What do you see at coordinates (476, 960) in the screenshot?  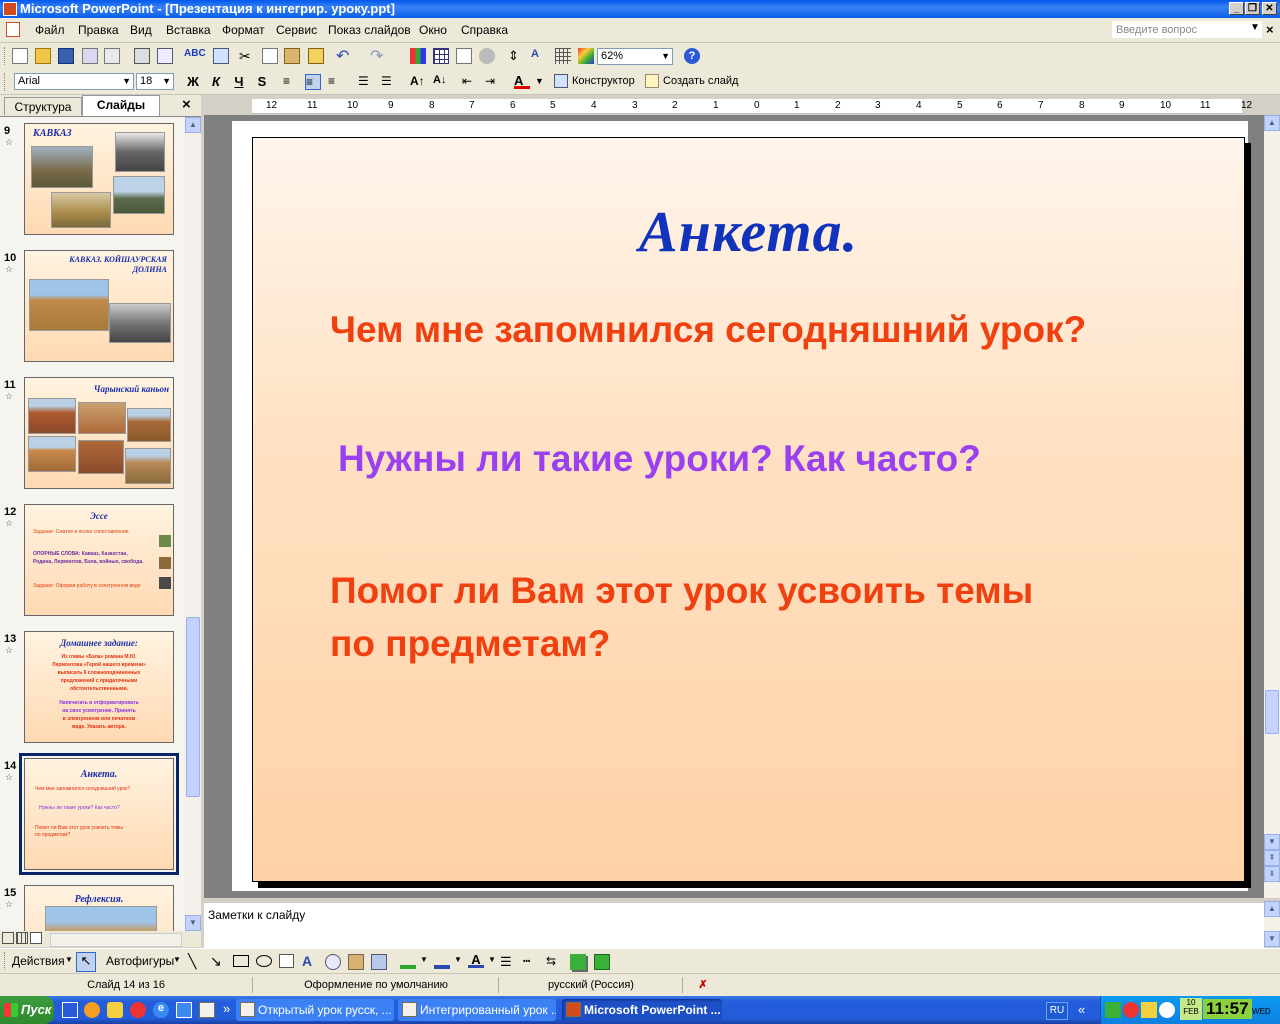 I see `text-color-icon: A` at bounding box center [476, 960].